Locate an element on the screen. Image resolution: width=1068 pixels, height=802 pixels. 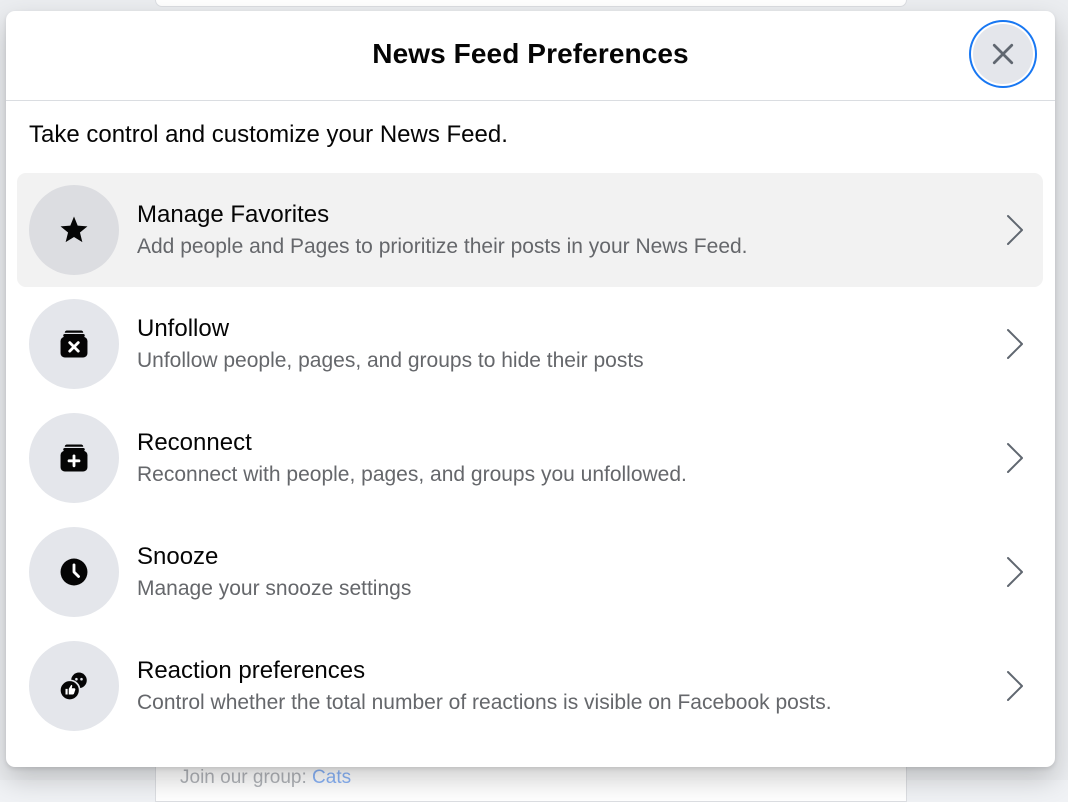
dialog-header: News Feed Preferences is located at coordinates (530, 56).